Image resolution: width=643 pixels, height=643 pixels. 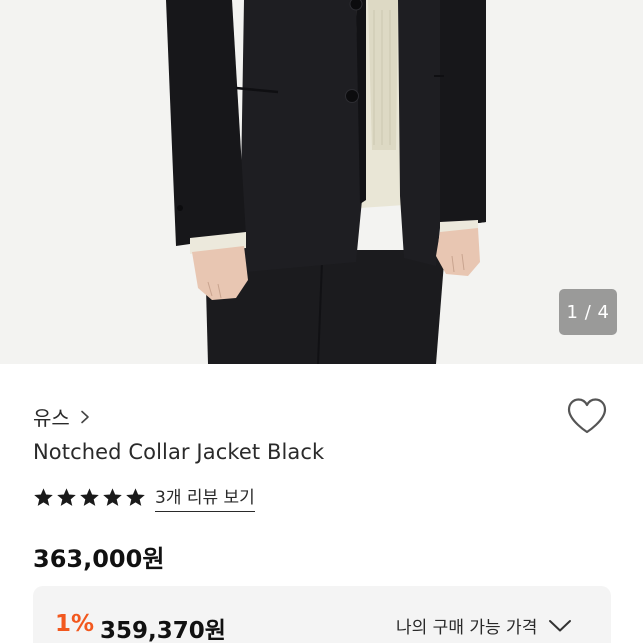 What do you see at coordinates (163, 630) in the screenshot?
I see `discount-price: 359,370원` at bounding box center [163, 630].